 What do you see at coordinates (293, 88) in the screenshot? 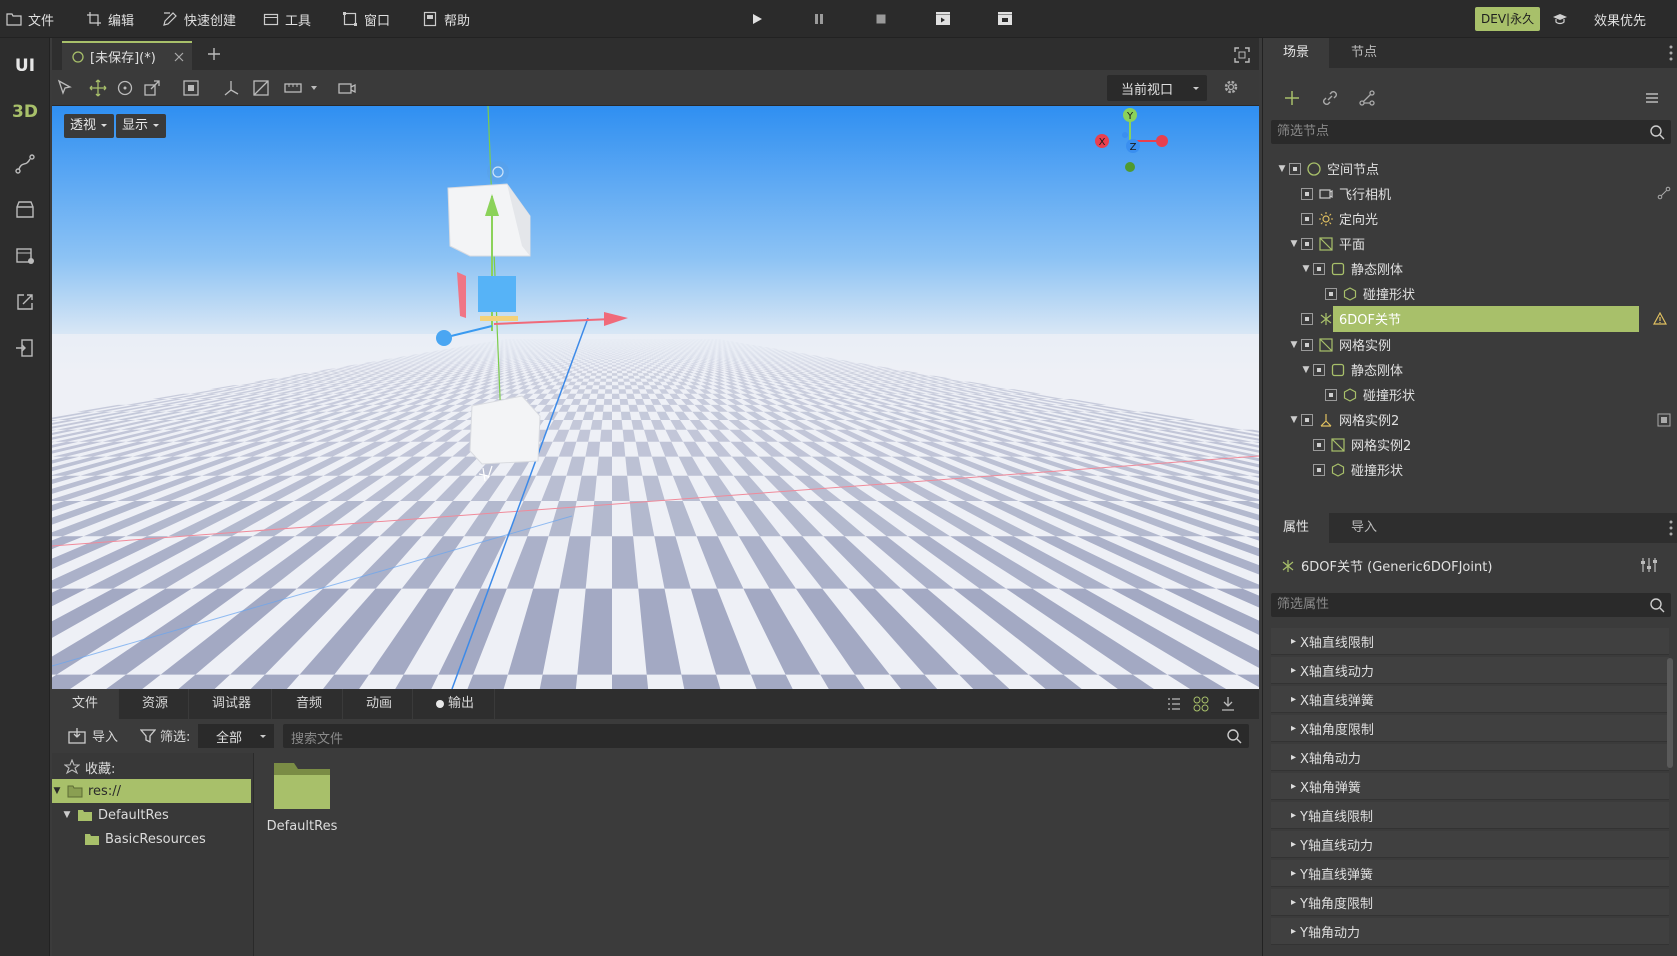
I see `grid-ruler-icon` at bounding box center [293, 88].